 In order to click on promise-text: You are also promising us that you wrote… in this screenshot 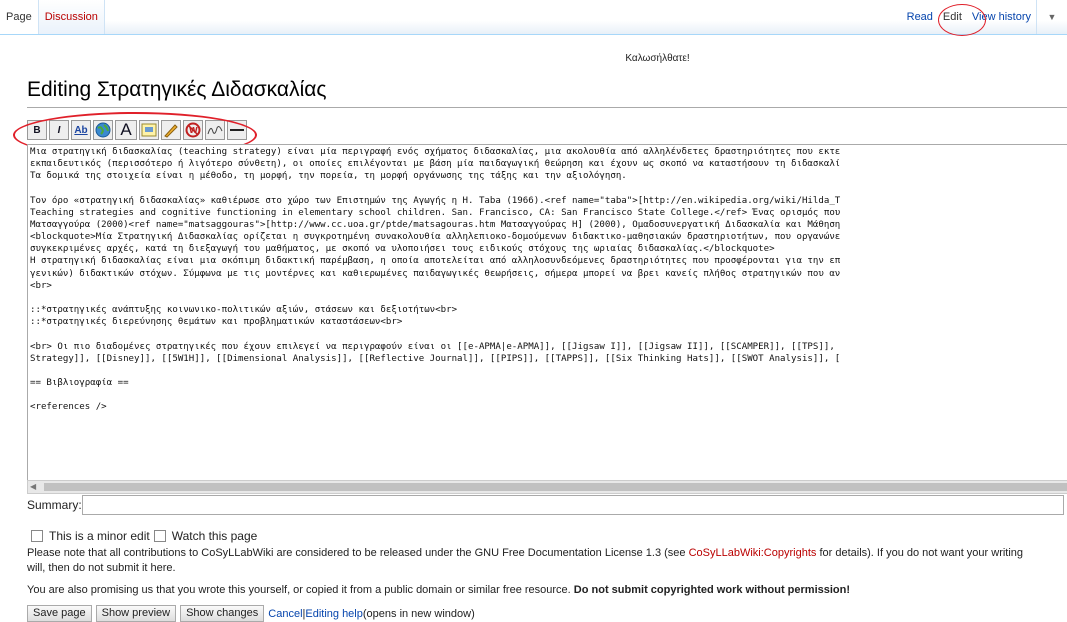, I will do `click(300, 590)`.